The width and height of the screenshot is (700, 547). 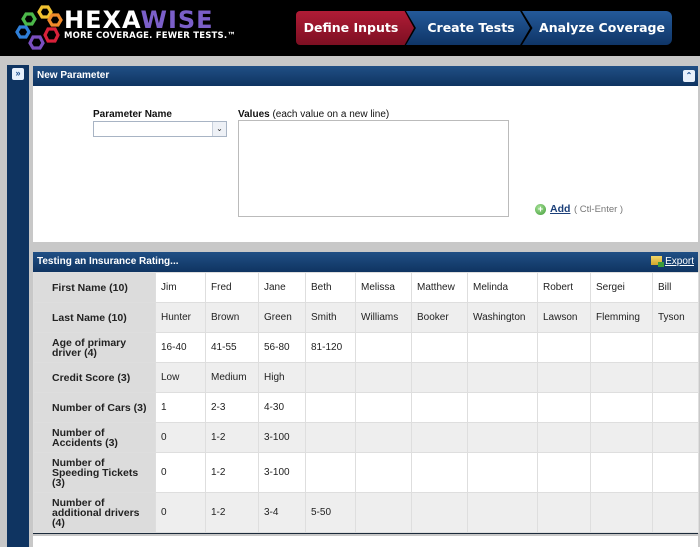 I want to click on parameter-name-select: ⌄, so click(x=160, y=129).